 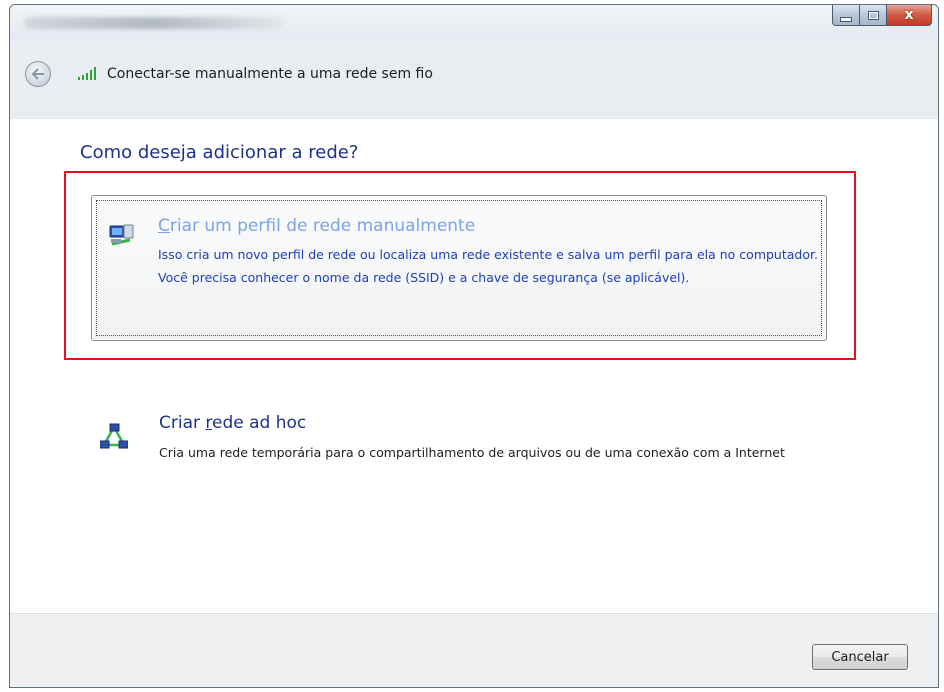 I want to click on back-button, so click(x=38, y=74).